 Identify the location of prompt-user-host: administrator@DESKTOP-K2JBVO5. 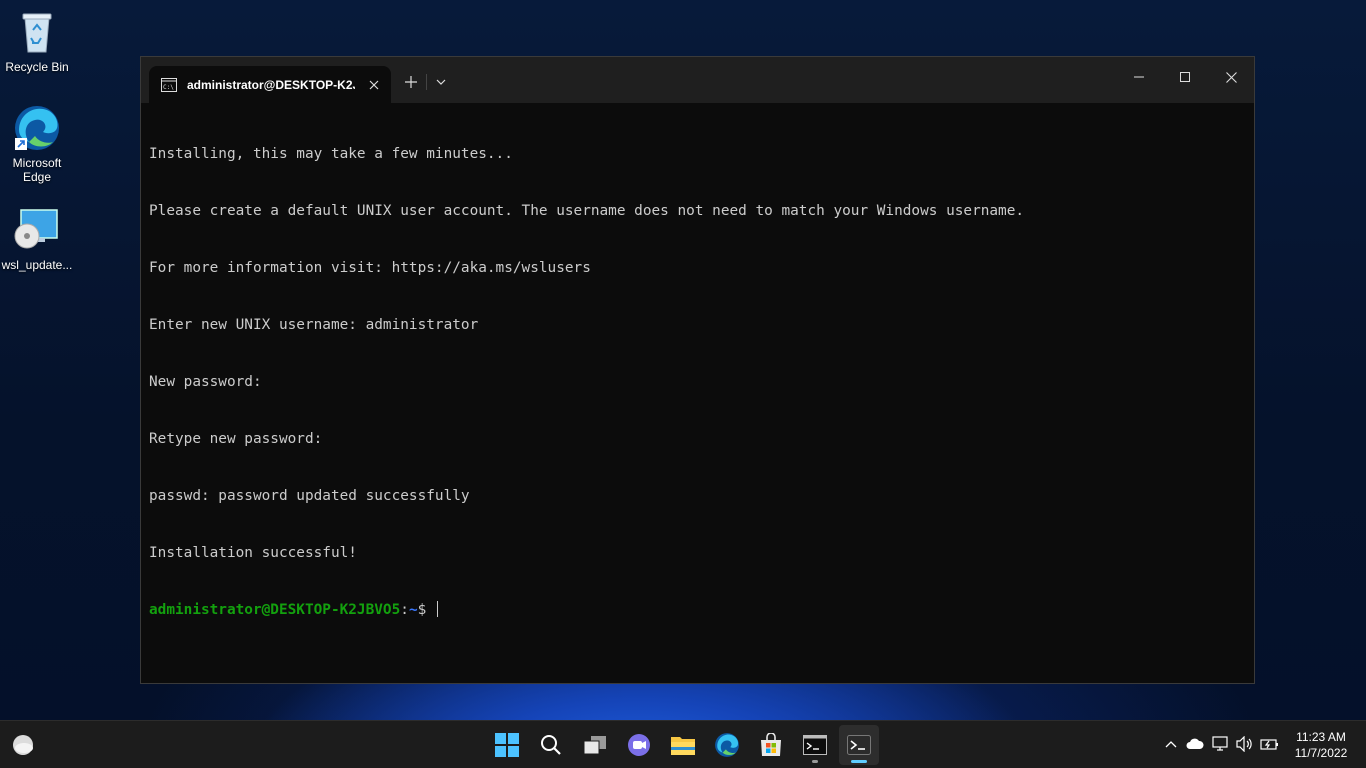
(275, 610).